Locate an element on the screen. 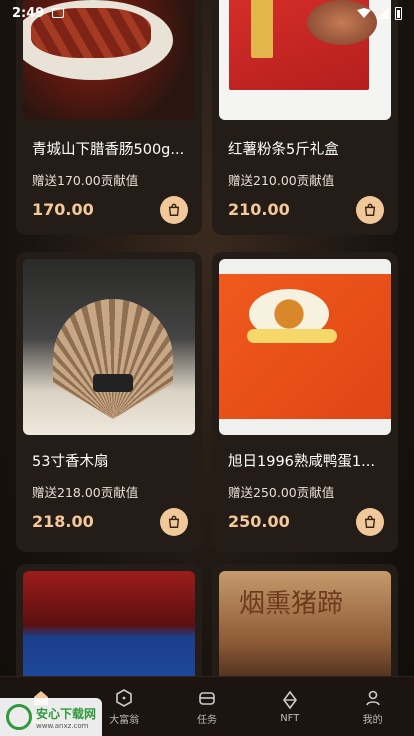 The width and height of the screenshot is (414, 736). battery-icon is located at coordinates (398, 13).